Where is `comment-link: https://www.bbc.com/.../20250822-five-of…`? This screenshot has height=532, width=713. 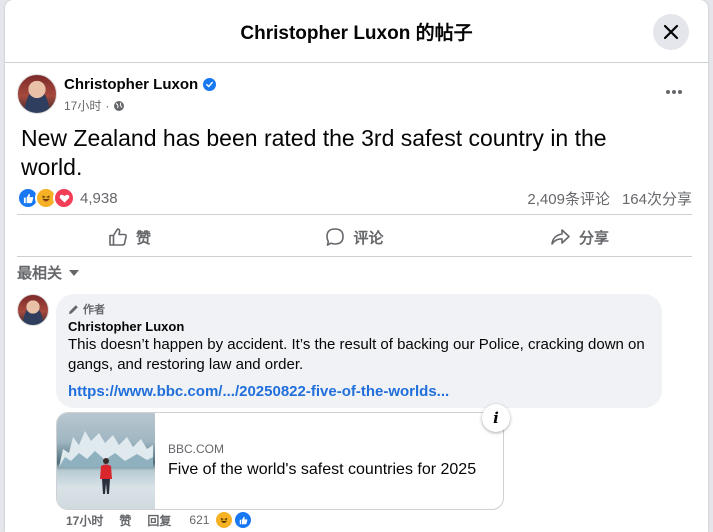 comment-link: https://www.bbc.com/.../20250822-five-of… is located at coordinates (258, 391).